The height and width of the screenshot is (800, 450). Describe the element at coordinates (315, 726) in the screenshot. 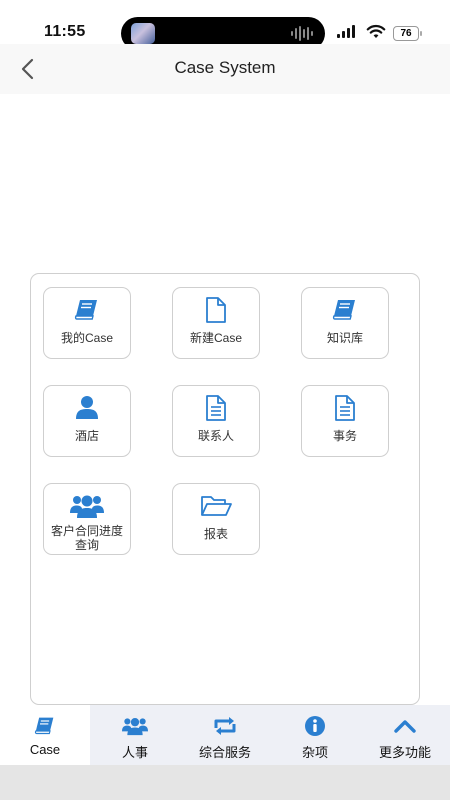

I see `info-icon` at that location.